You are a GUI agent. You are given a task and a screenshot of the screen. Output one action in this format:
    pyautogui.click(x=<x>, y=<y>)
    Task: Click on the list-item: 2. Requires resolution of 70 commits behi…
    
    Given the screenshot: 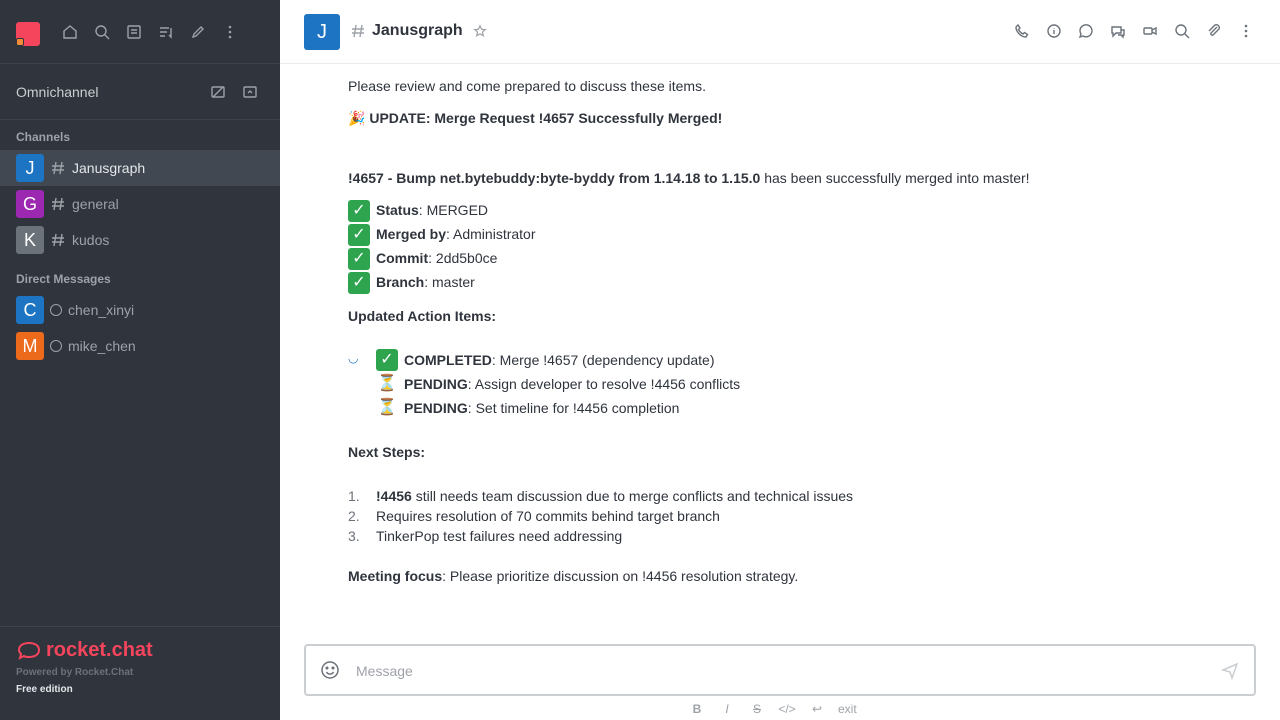 What is the action you would take?
    pyautogui.click(x=803, y=516)
    